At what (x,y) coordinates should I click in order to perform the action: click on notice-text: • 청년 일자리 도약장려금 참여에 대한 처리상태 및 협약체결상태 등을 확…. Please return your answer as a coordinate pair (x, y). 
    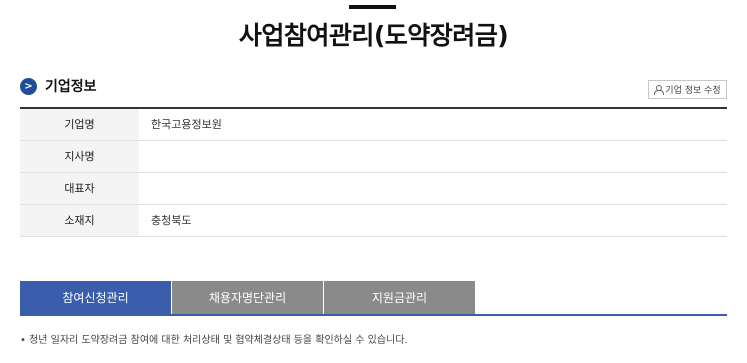
    Looking at the image, I should click on (214, 340).